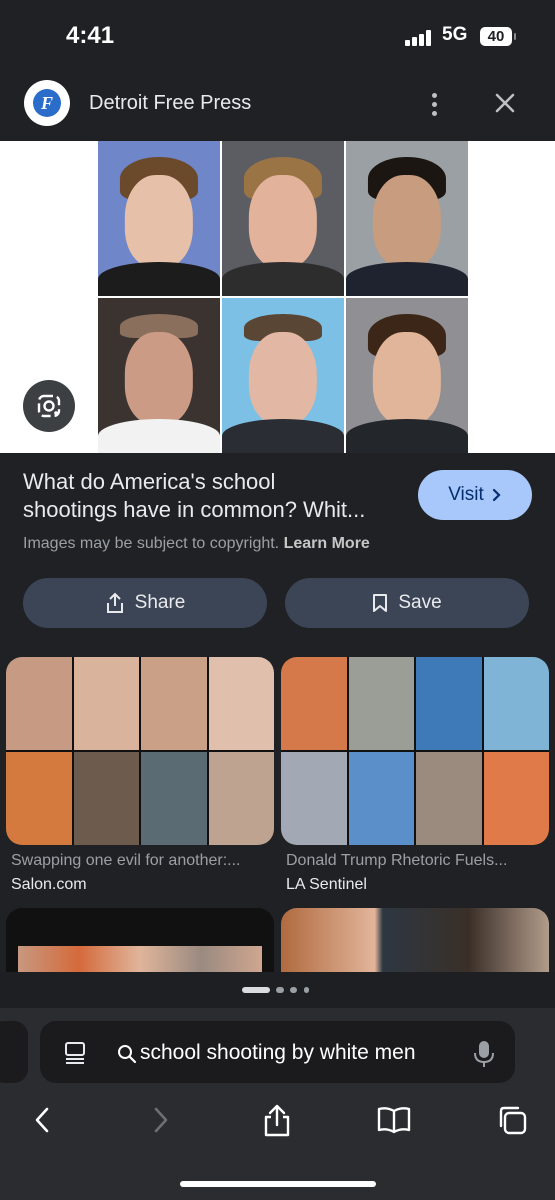 This screenshot has height=1200, width=555. I want to click on related-source: LA Sentinel, so click(326, 885).